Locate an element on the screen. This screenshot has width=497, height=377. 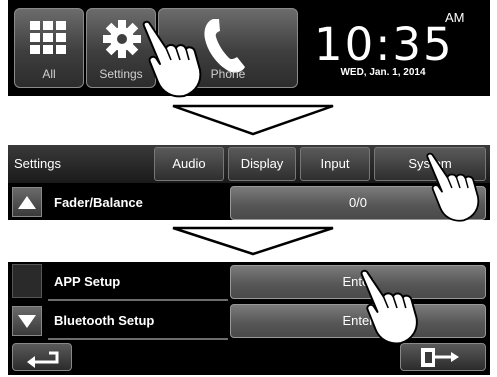
tab-input: Input is located at coordinates (335, 164).